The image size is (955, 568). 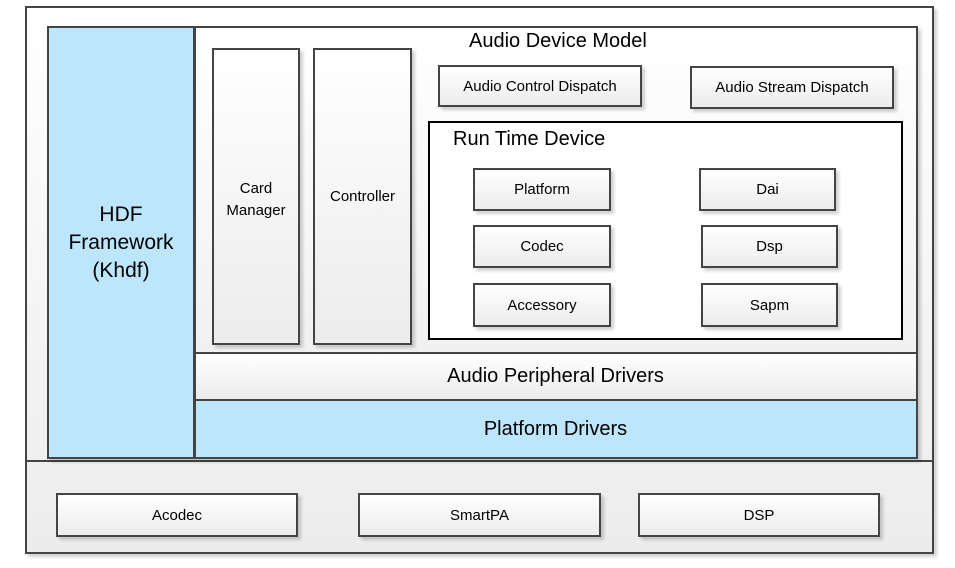 I want to click on card-manager-label-1: Card, so click(x=256, y=188).